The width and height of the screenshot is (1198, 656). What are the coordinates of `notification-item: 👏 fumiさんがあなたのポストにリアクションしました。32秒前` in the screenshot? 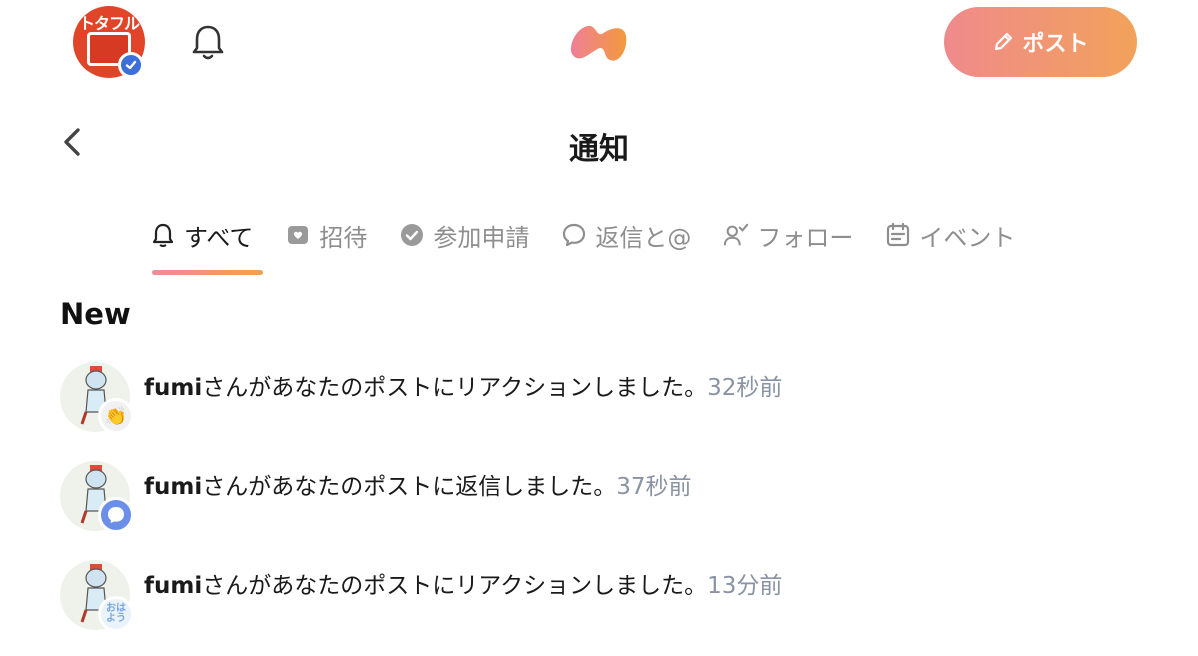 It's located at (610, 402).